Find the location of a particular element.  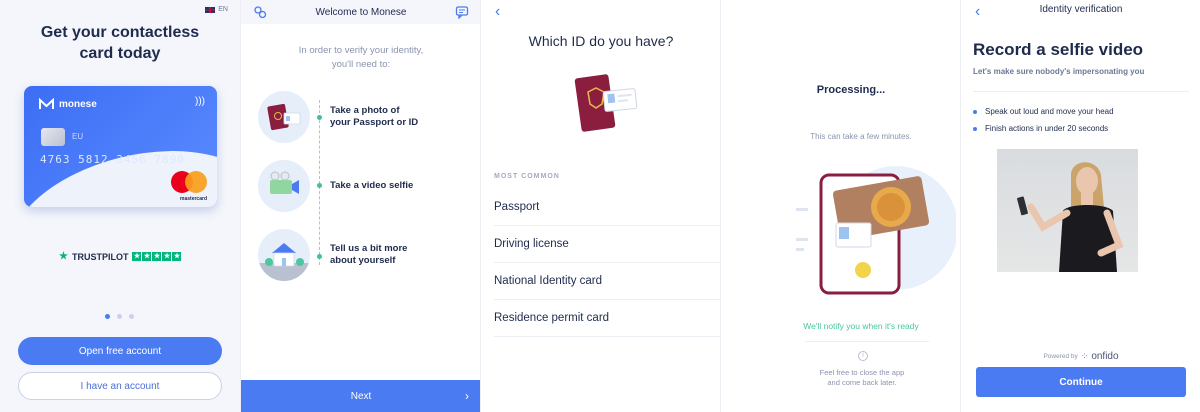

intro-line: you'll need to: is located at coordinates (361, 64).